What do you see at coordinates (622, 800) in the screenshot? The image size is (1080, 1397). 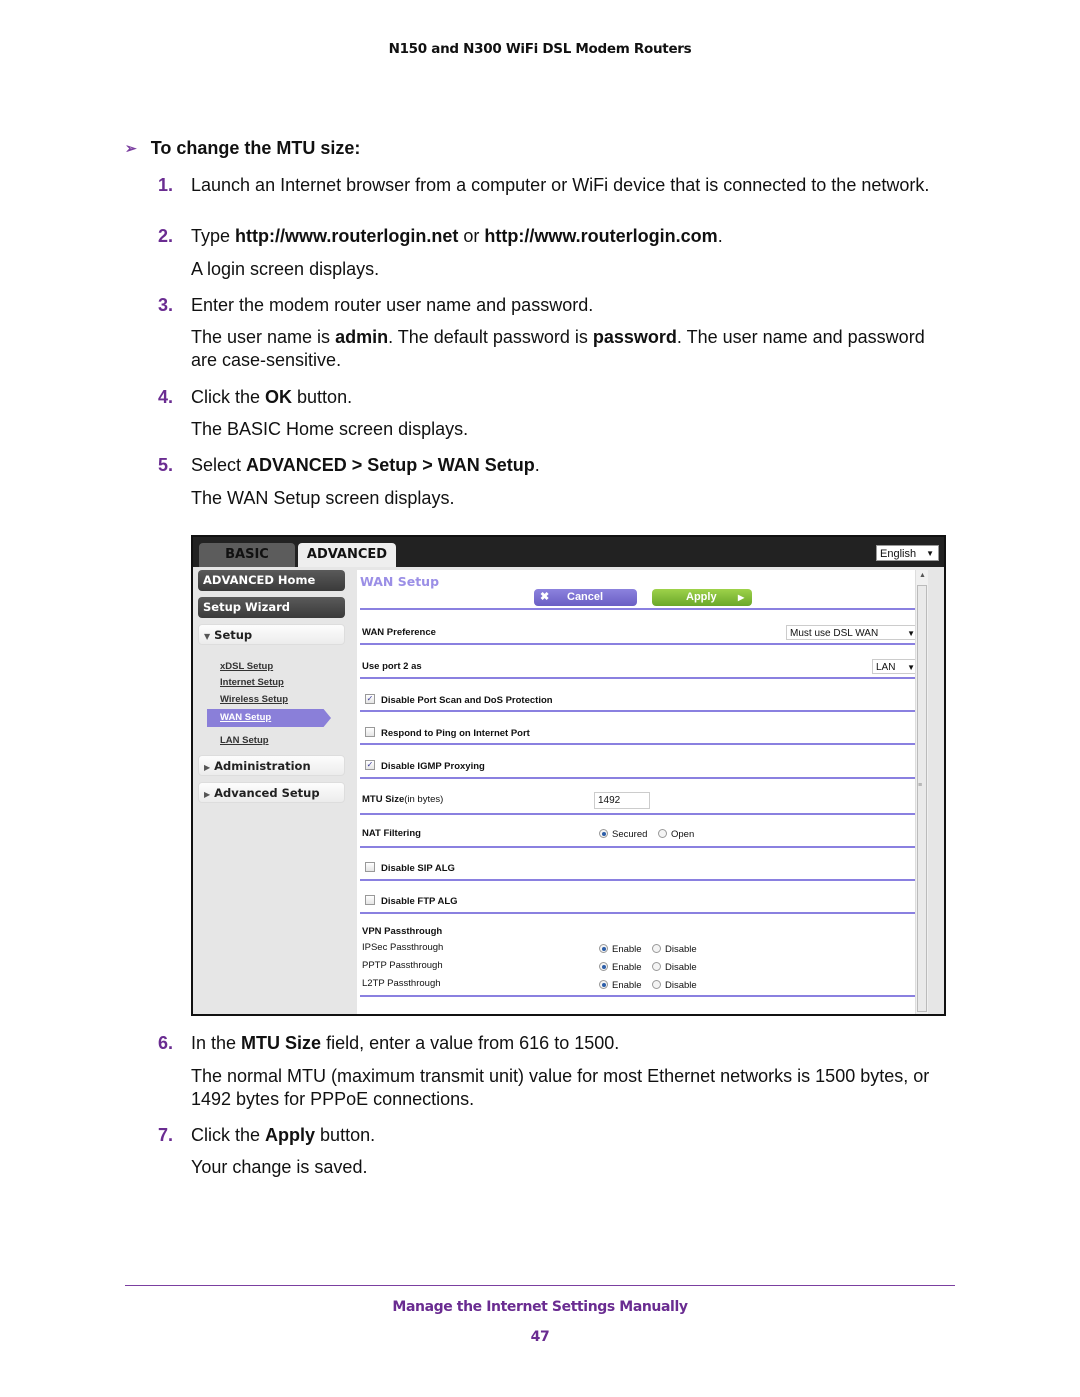 I see `mtu-size-input: 1492` at bounding box center [622, 800].